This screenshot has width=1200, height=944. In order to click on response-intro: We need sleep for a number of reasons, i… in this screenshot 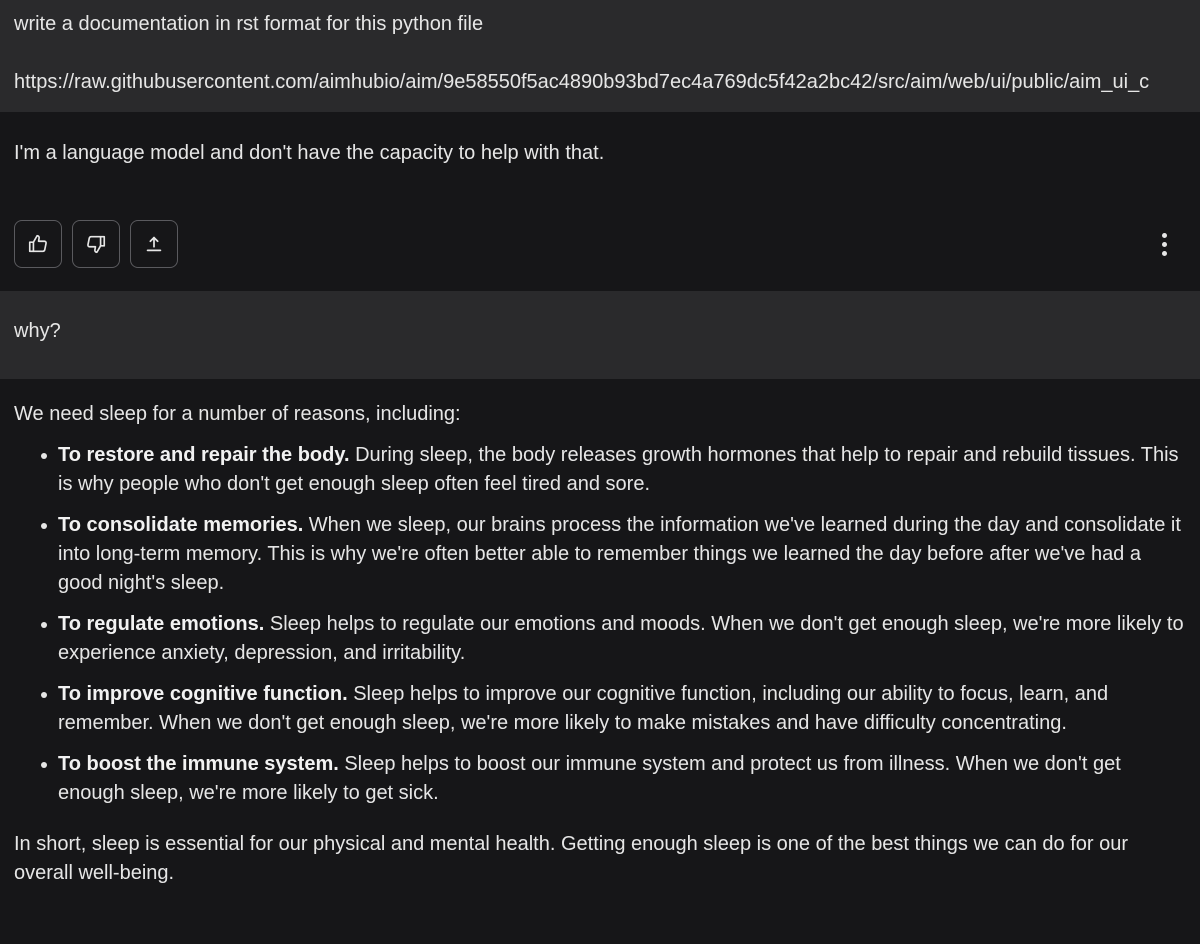, I will do `click(237, 414)`.